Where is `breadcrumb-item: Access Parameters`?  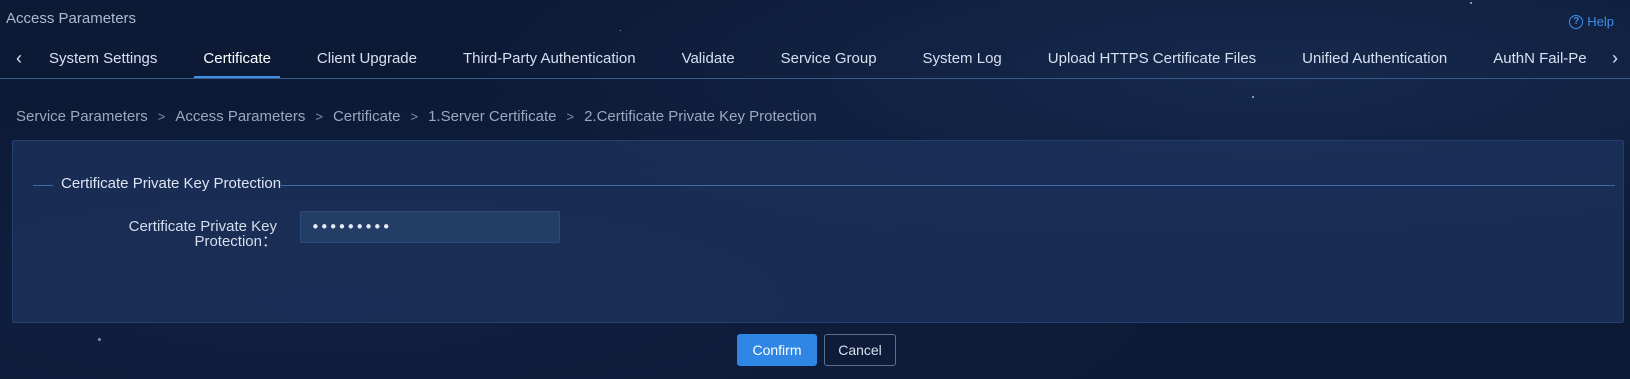
breadcrumb-item: Access Parameters is located at coordinates (240, 116).